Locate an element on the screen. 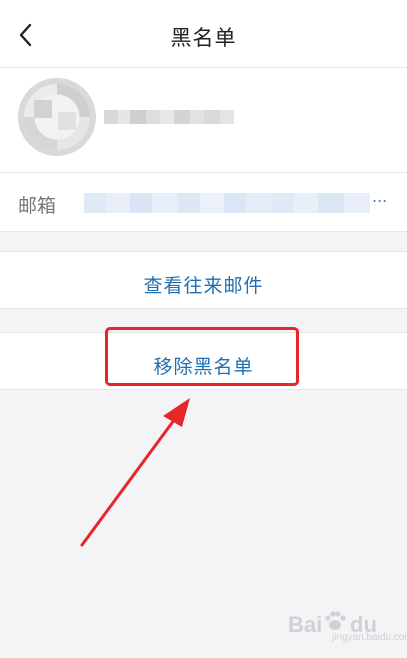 The image size is (407, 658). navigation-bar: 黑名单 is located at coordinates (203, 34).